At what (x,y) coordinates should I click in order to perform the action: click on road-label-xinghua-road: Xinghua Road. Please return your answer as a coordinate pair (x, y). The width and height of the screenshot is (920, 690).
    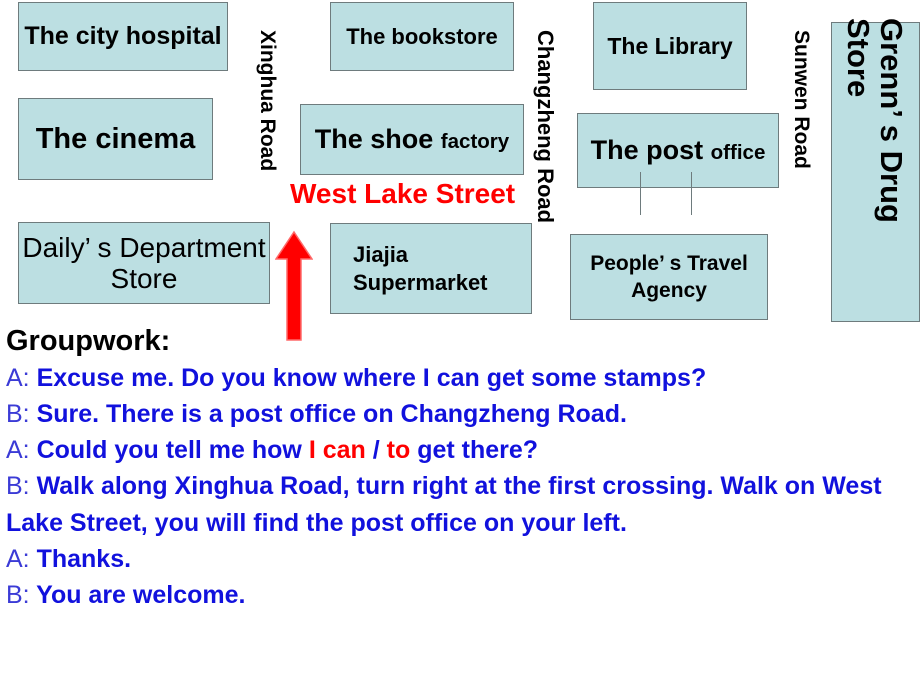
    Looking at the image, I should click on (267, 101).